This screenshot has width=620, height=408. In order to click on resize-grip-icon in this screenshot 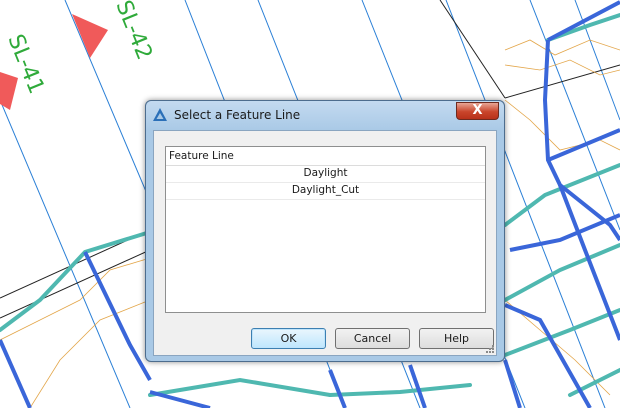, I will do `click(490, 349)`.